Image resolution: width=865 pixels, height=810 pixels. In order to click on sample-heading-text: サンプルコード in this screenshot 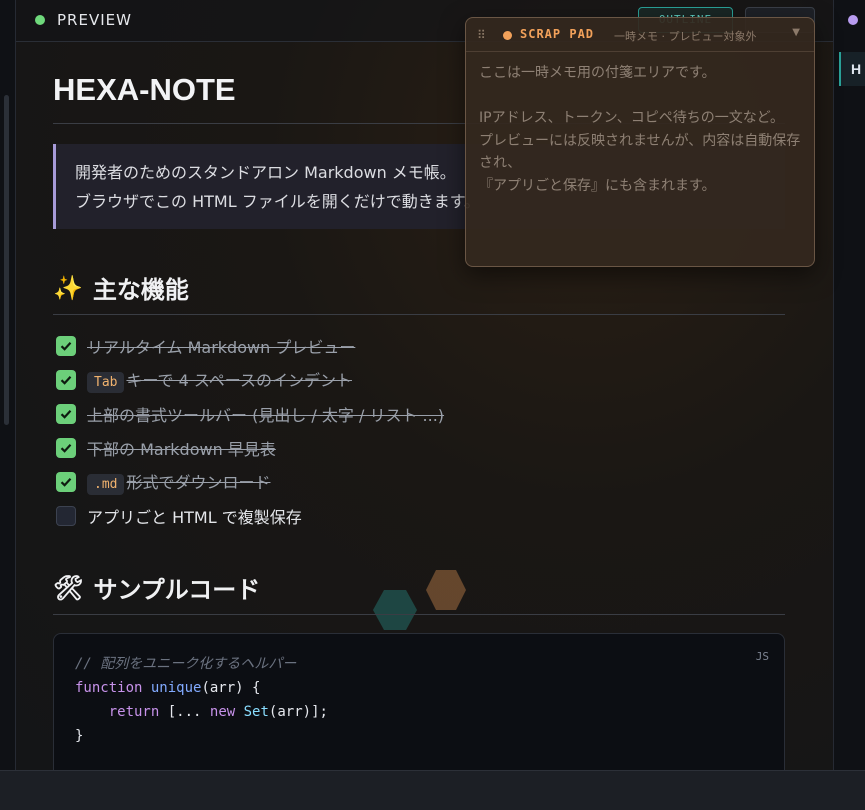, I will do `click(177, 590)`.